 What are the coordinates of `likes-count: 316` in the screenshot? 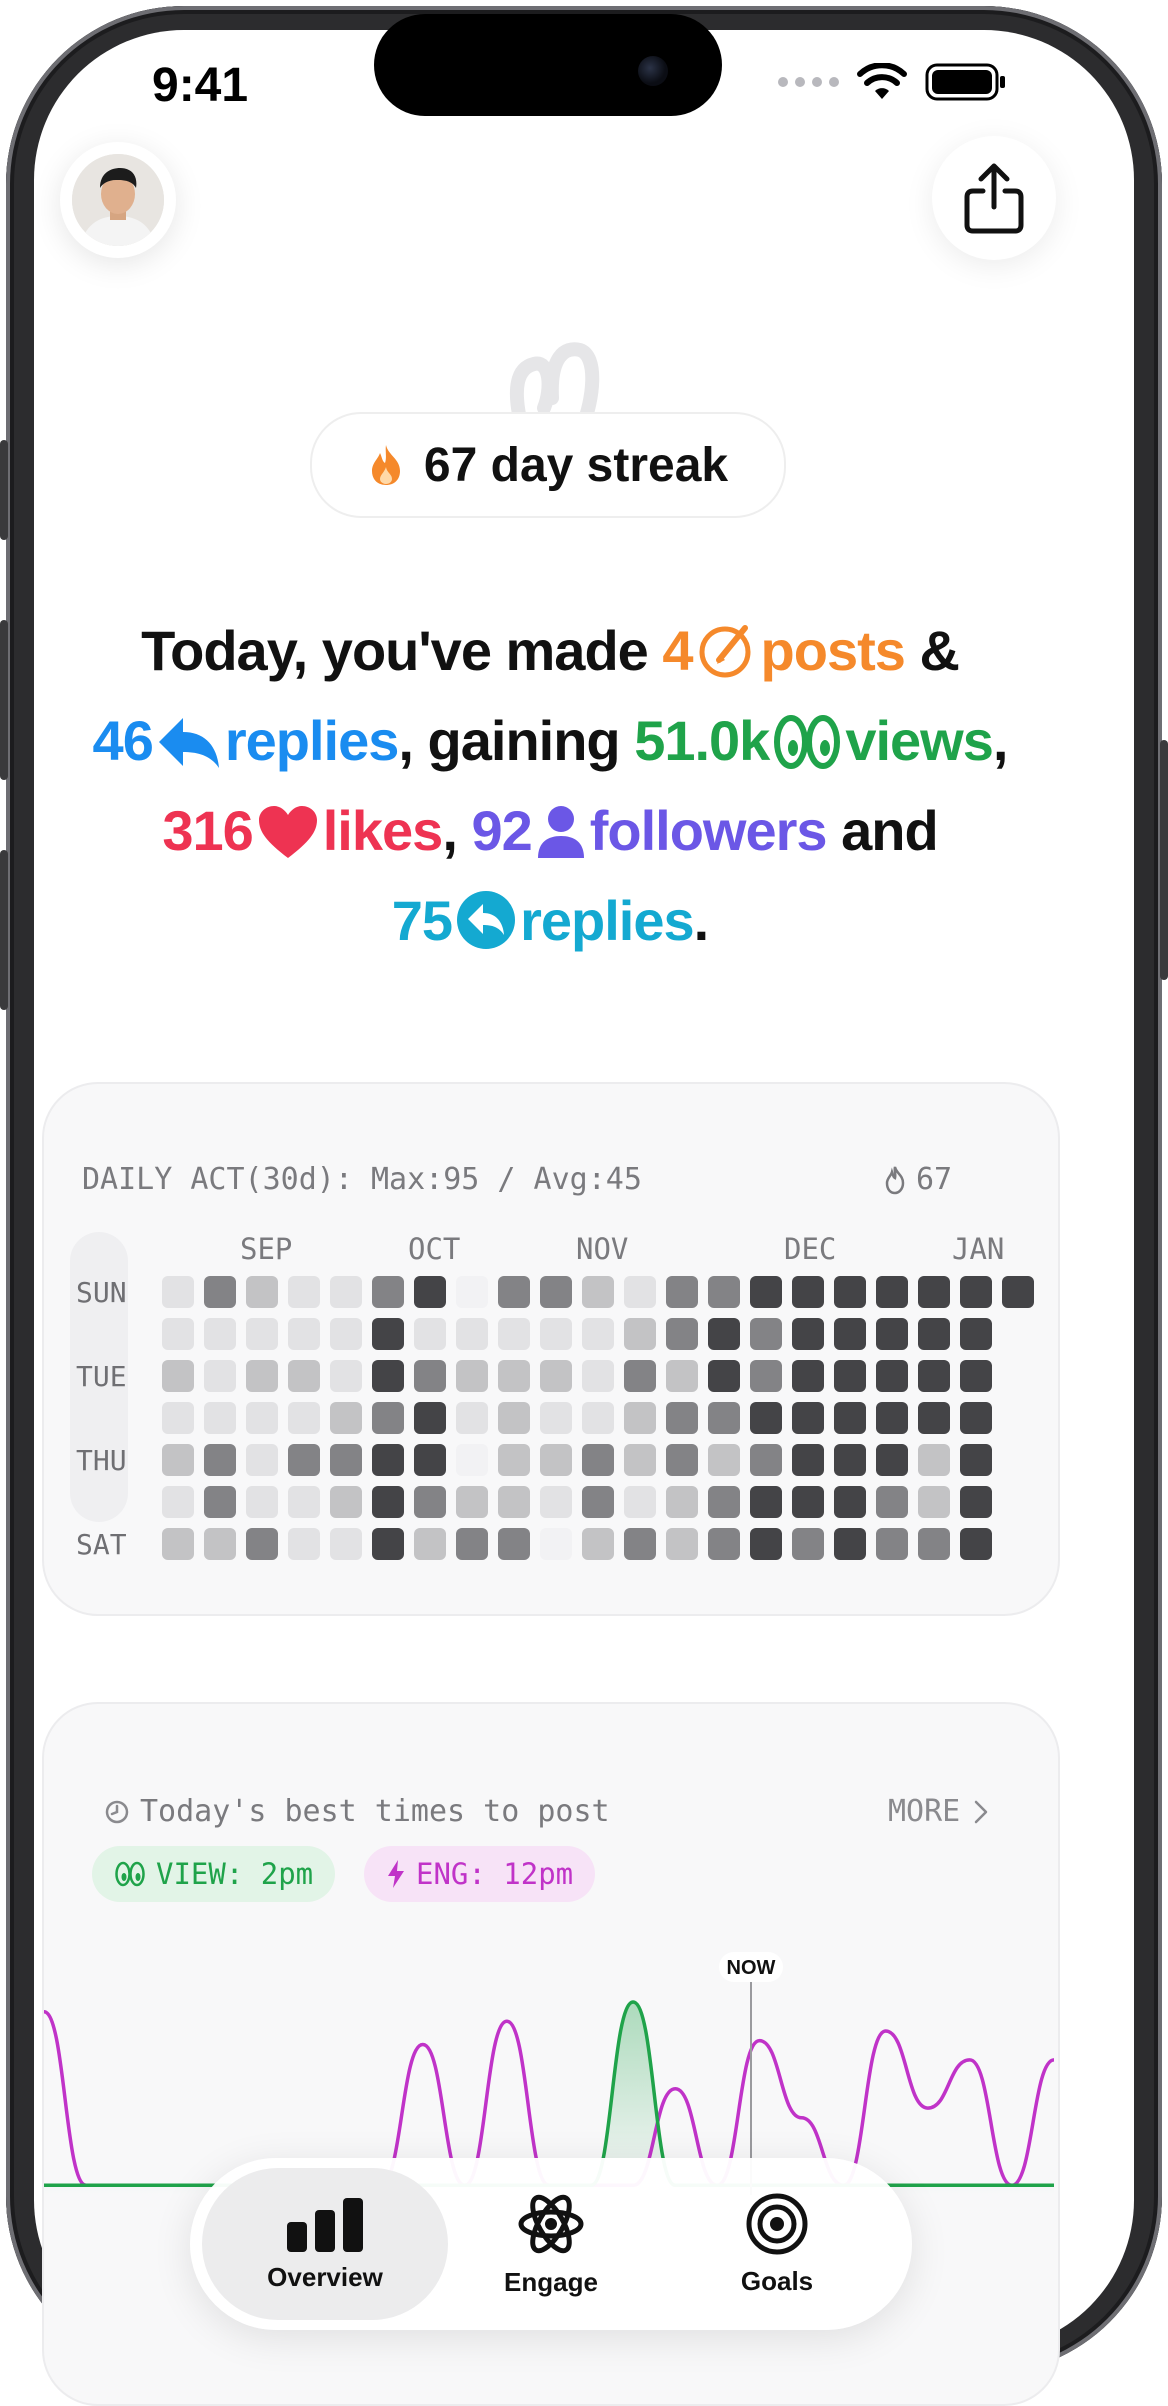 It's located at (207, 830).